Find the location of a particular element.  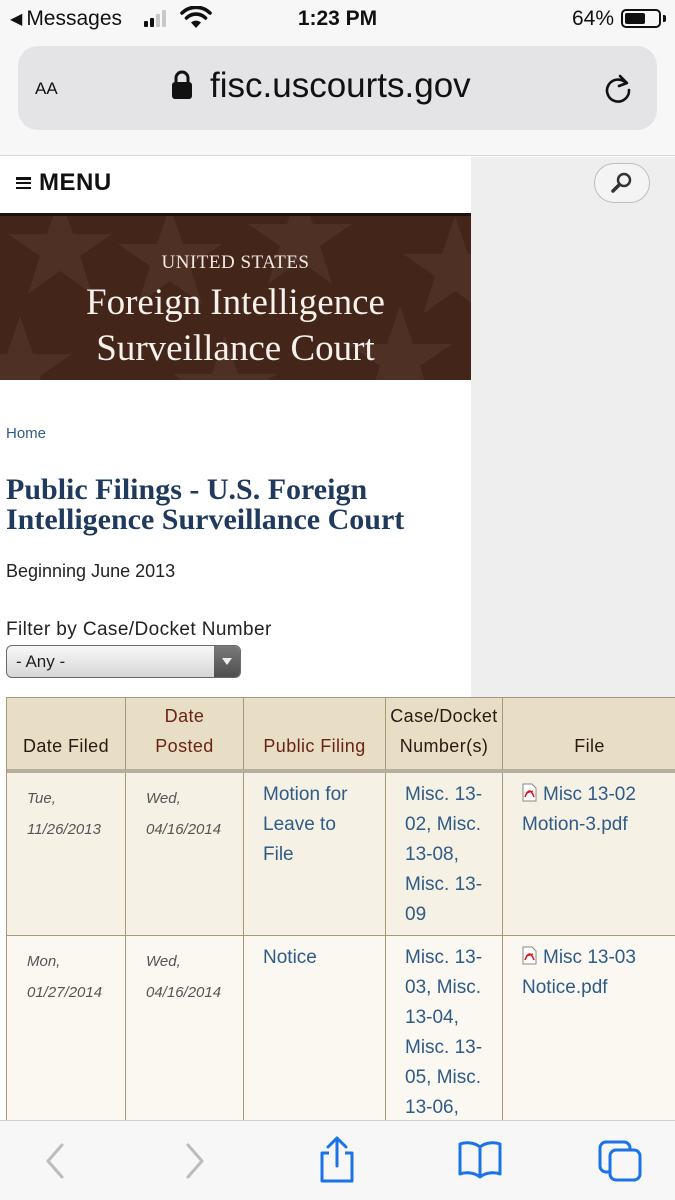

menu-button: MENU is located at coordinates (64, 183).